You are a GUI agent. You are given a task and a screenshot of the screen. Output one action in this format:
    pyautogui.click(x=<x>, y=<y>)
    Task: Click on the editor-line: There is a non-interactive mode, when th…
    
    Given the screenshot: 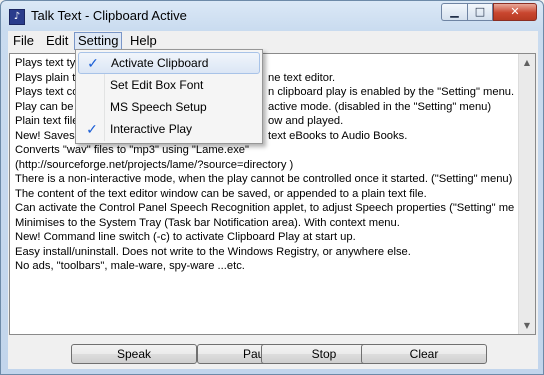 What is the action you would take?
    pyautogui.click(x=265, y=179)
    